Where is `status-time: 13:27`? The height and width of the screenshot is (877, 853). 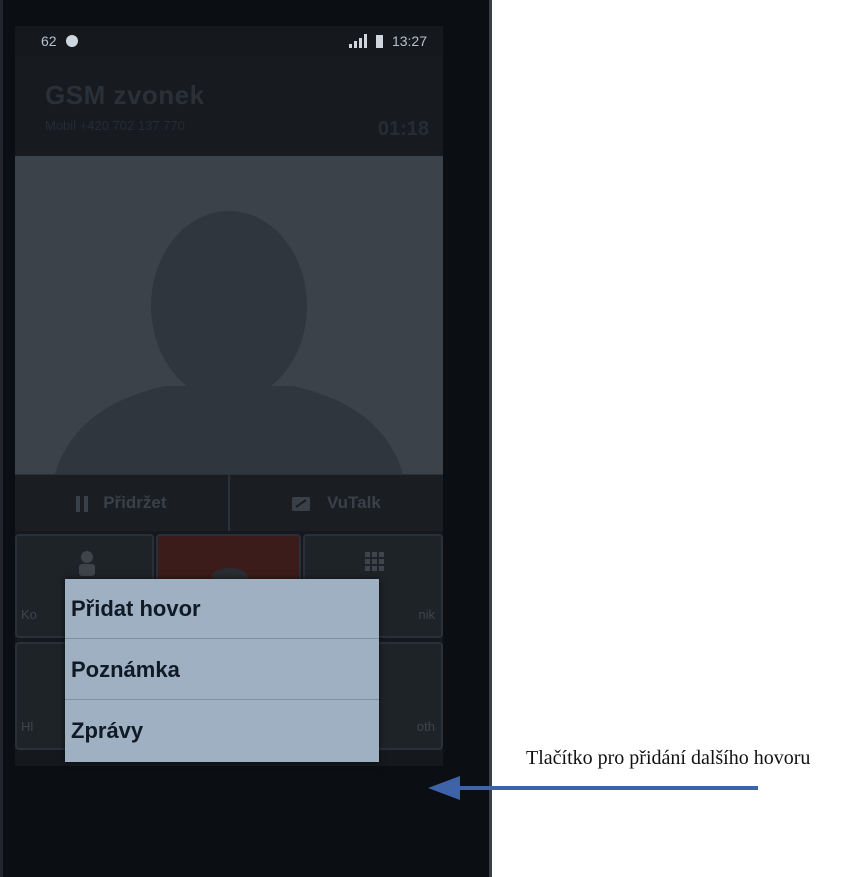
status-time: 13:27 is located at coordinates (409, 41).